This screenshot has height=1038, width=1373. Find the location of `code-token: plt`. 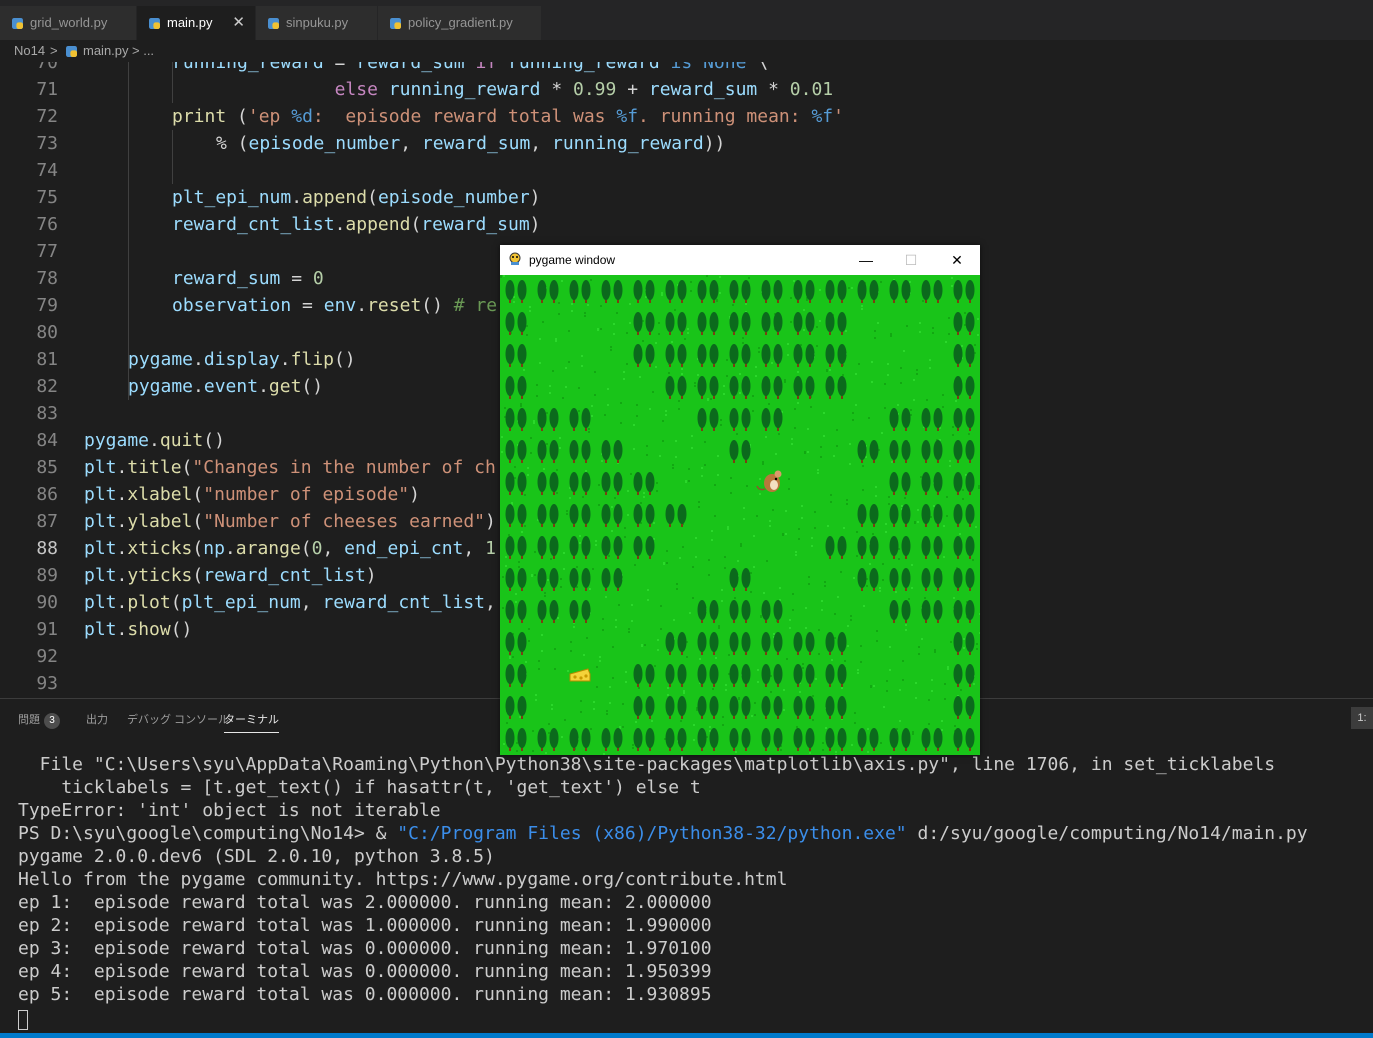

code-token: plt is located at coordinates (100, 521).